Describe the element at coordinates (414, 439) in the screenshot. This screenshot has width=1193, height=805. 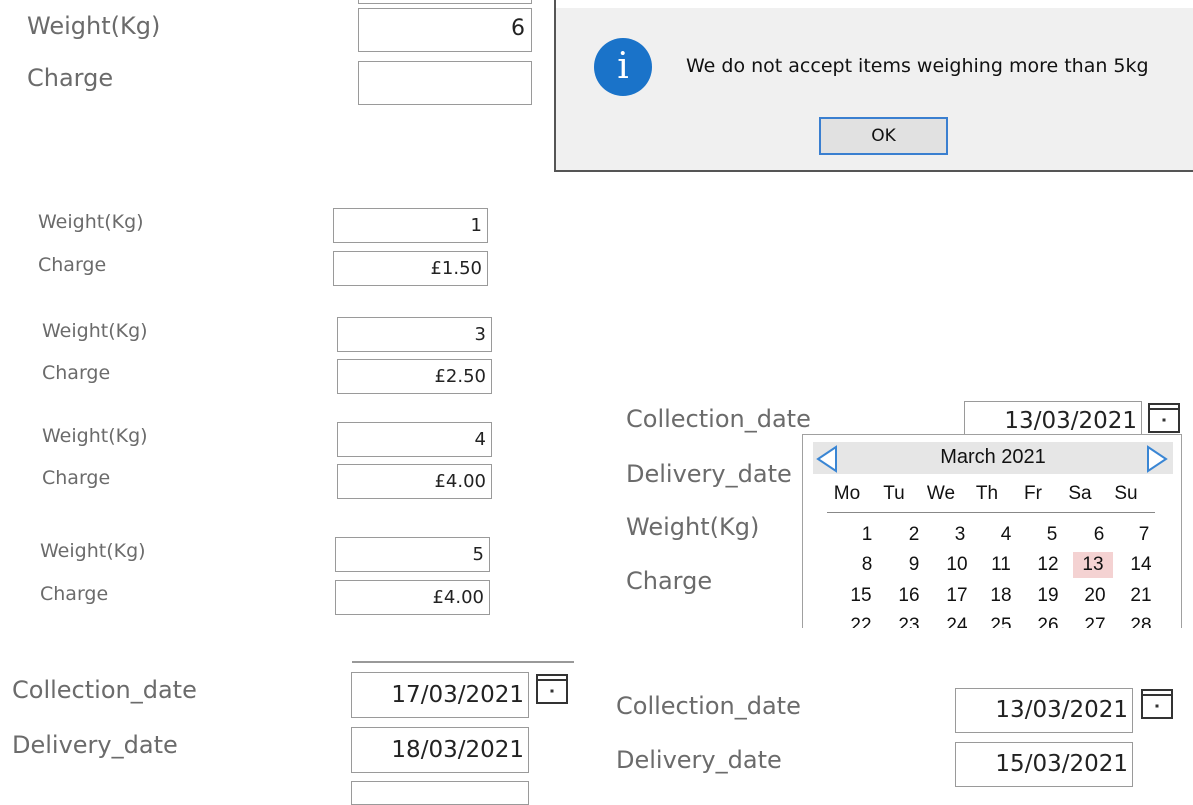
I see `weight-input: 4` at that location.